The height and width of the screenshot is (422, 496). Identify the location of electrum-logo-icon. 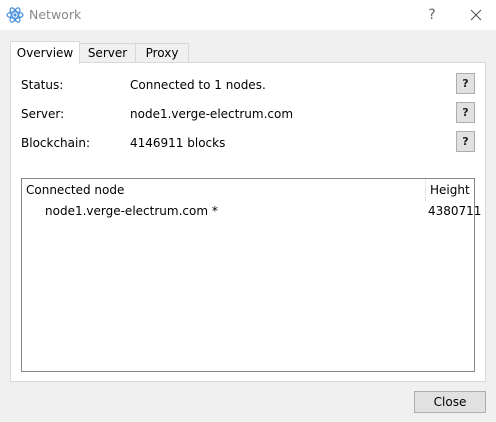
(15, 15).